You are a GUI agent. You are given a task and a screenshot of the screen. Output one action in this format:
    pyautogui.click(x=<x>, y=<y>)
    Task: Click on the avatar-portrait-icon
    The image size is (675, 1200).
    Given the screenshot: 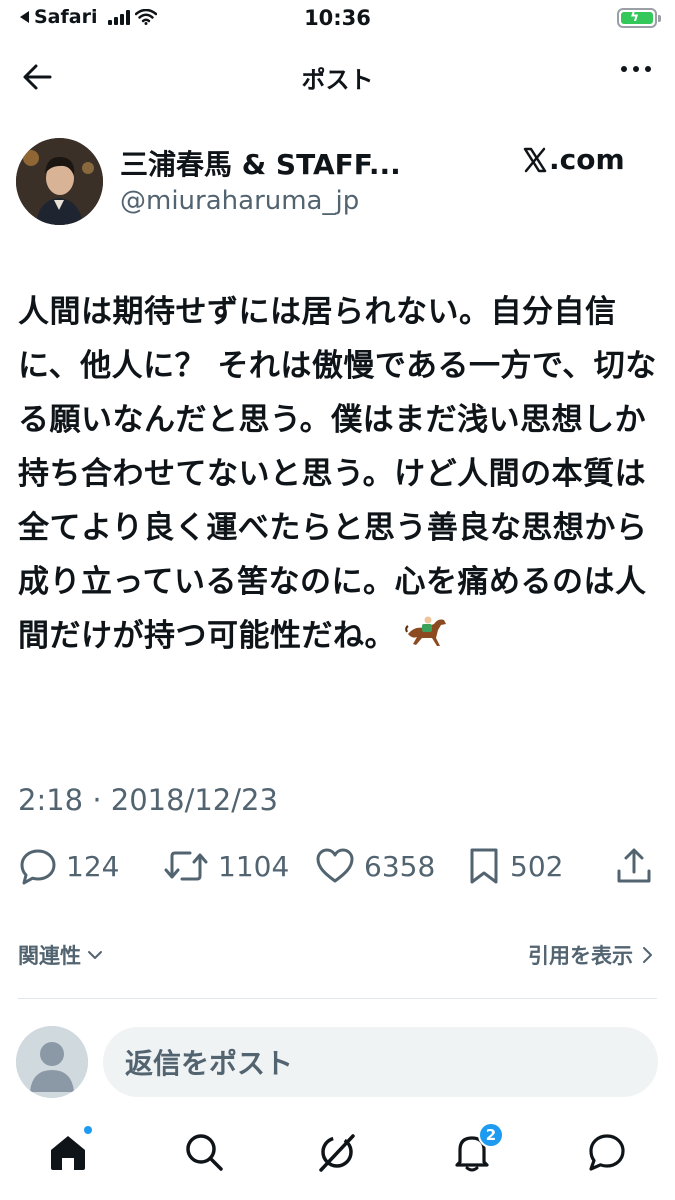 What is the action you would take?
    pyautogui.click(x=59, y=181)
    